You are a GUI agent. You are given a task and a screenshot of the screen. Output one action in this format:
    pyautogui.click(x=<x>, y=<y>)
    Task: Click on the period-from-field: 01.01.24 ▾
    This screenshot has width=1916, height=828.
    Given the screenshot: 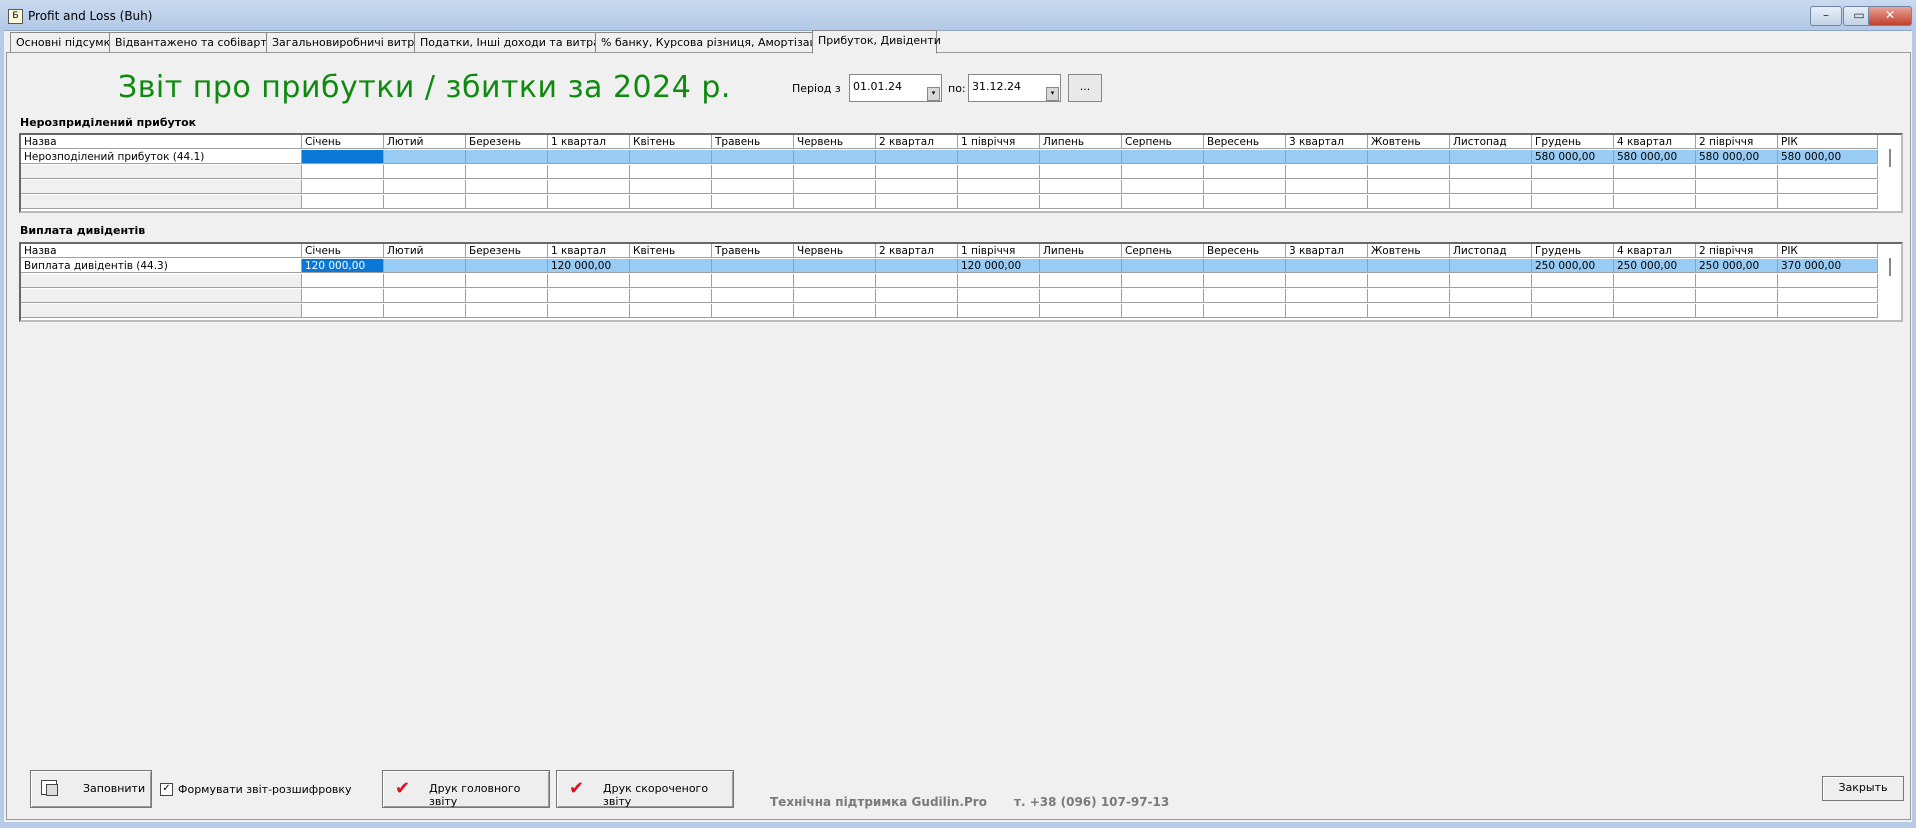 What is the action you would take?
    pyautogui.click(x=895, y=88)
    